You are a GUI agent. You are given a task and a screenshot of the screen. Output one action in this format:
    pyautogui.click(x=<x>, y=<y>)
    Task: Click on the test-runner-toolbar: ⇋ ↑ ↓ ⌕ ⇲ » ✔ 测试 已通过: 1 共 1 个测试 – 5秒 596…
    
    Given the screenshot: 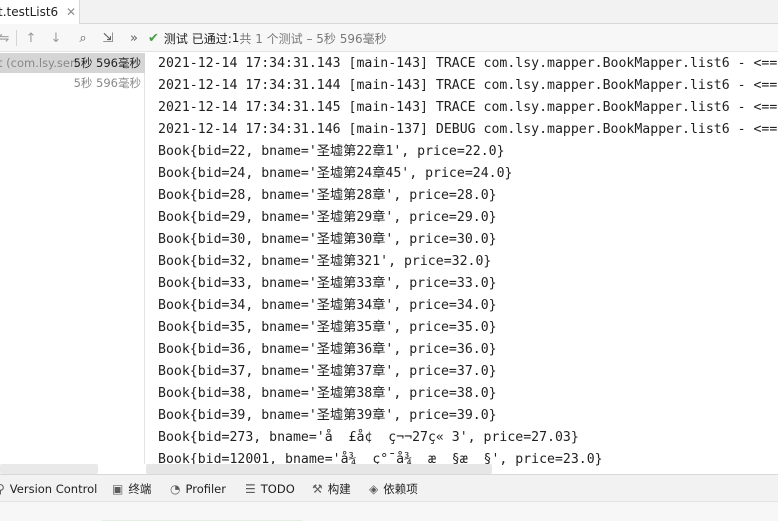 What is the action you would take?
    pyautogui.click(x=389, y=38)
    